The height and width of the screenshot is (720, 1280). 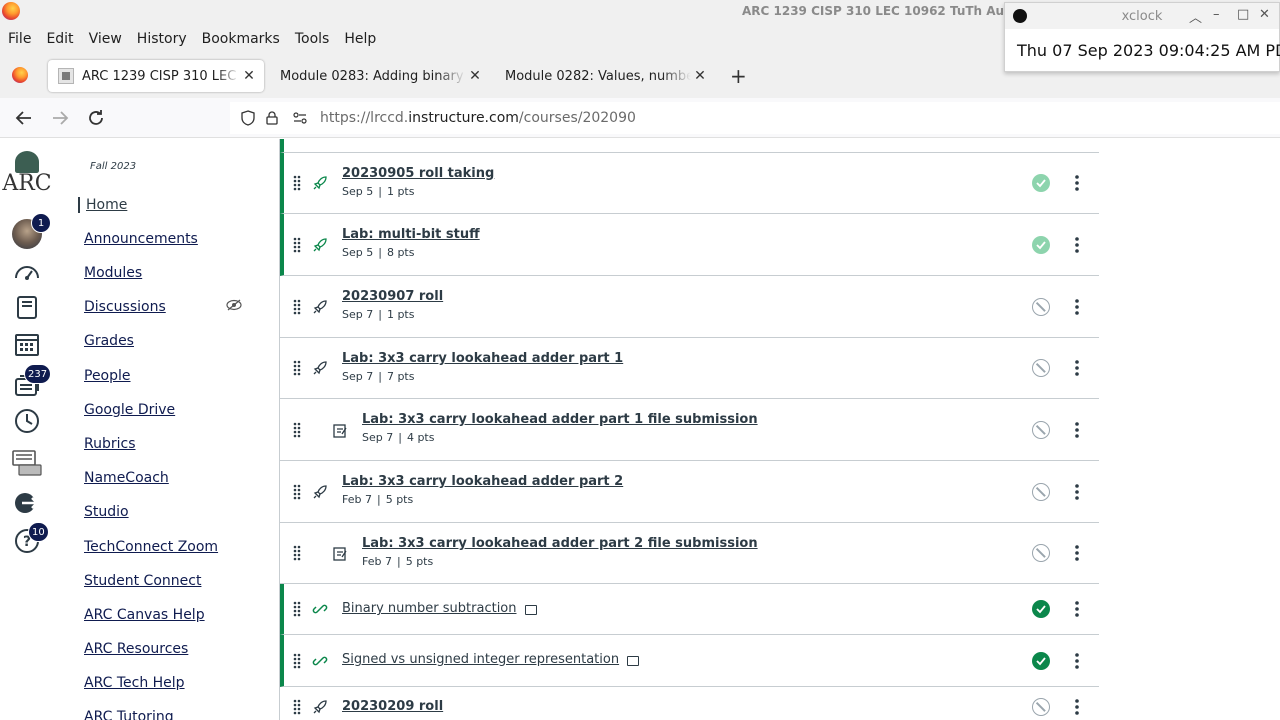 What do you see at coordinates (377, 561) in the screenshot?
I see `due-date: Feb 7` at bounding box center [377, 561].